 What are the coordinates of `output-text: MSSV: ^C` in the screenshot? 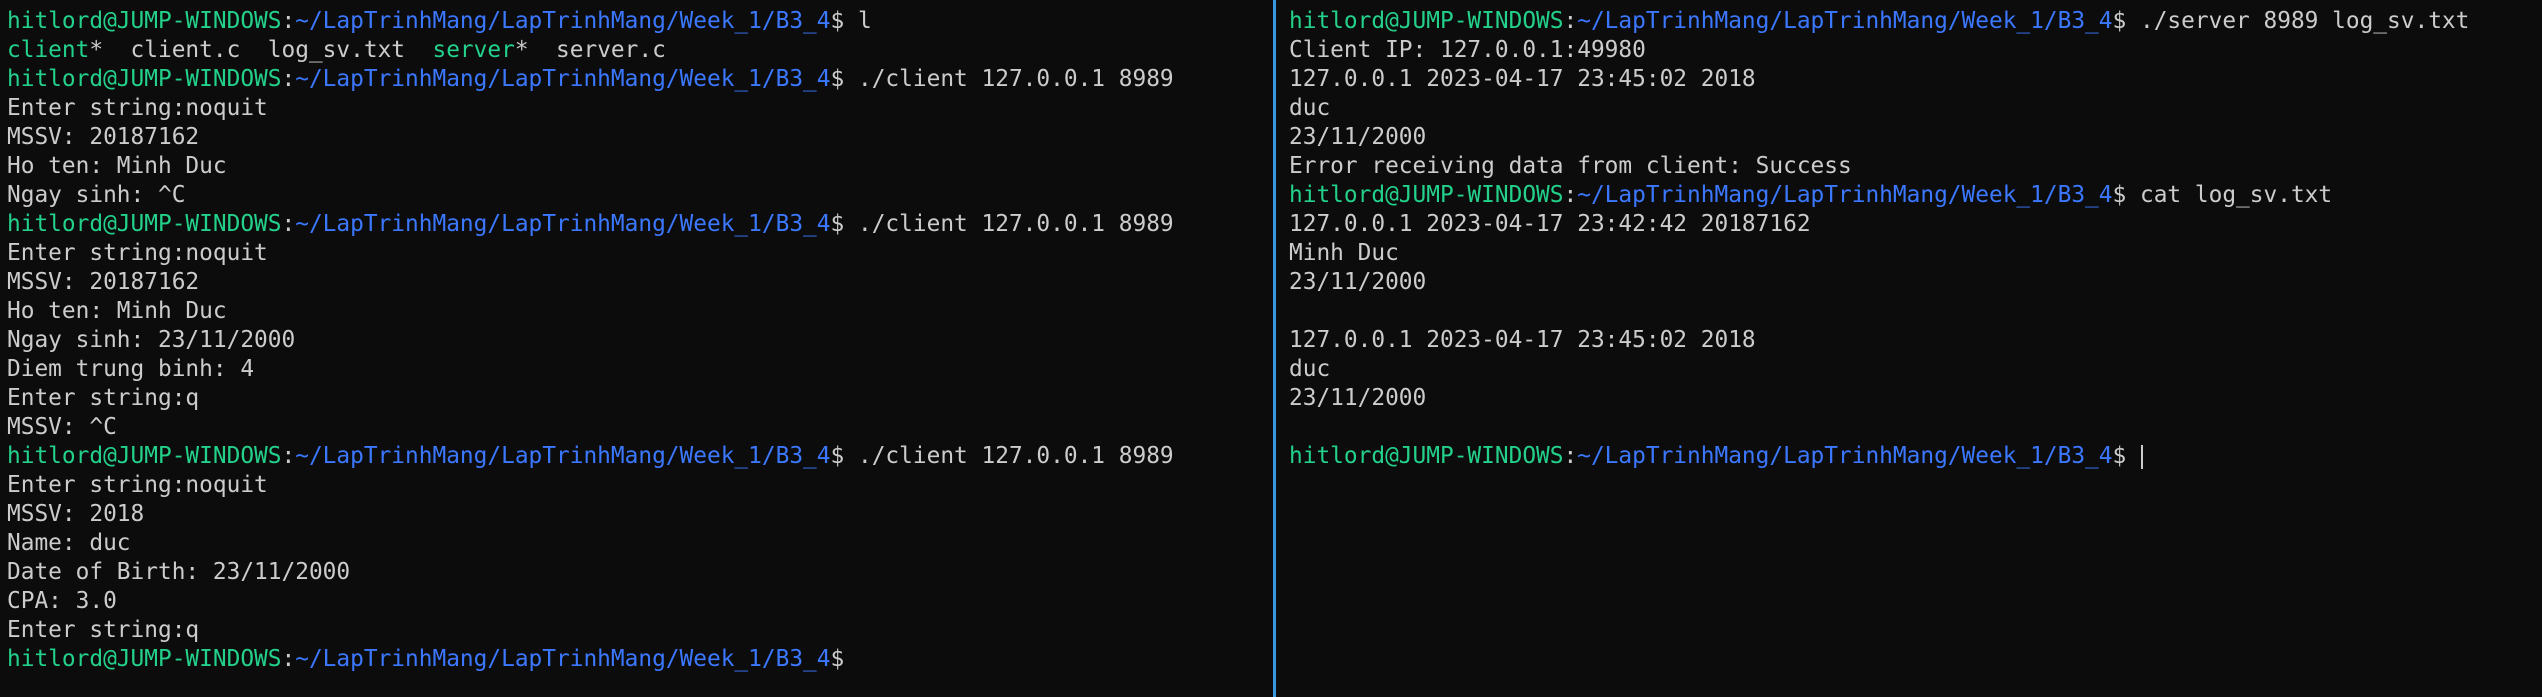 It's located at (62, 427).